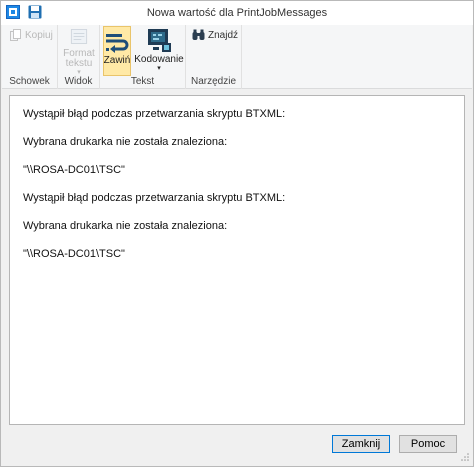 Image resolution: width=474 pixels, height=467 pixels. Describe the element at coordinates (214, 57) in the screenshot. I see `ribbon-group-narzedzie: Znajdź Narzędzie` at that location.